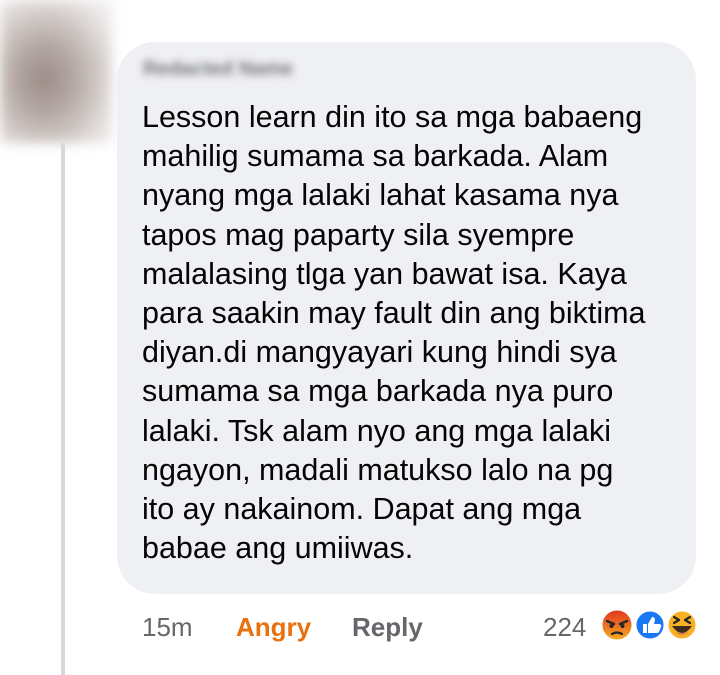  What do you see at coordinates (394, 313) in the screenshot?
I see `comment-text-line: para saakin may fault din ang biktima` at bounding box center [394, 313].